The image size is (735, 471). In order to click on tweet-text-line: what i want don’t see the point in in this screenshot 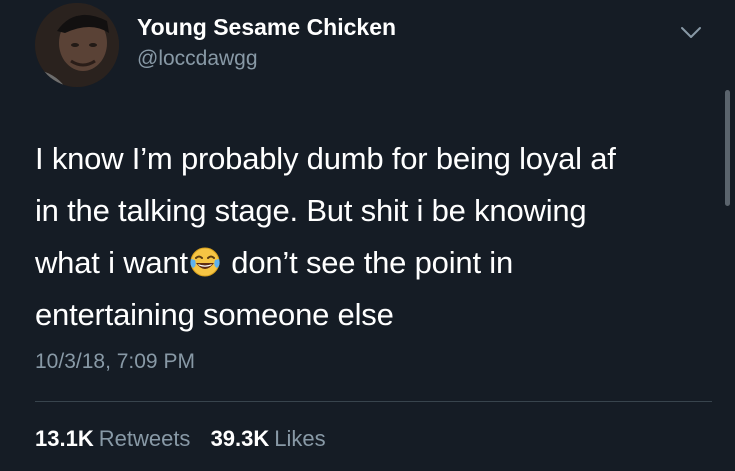, I will do `click(365, 263)`.